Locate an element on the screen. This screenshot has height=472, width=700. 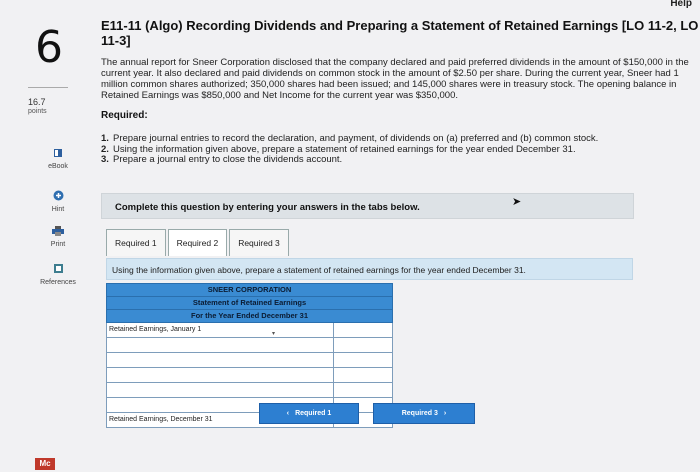
prev-button-label: Required 1 is located at coordinates (313, 413).